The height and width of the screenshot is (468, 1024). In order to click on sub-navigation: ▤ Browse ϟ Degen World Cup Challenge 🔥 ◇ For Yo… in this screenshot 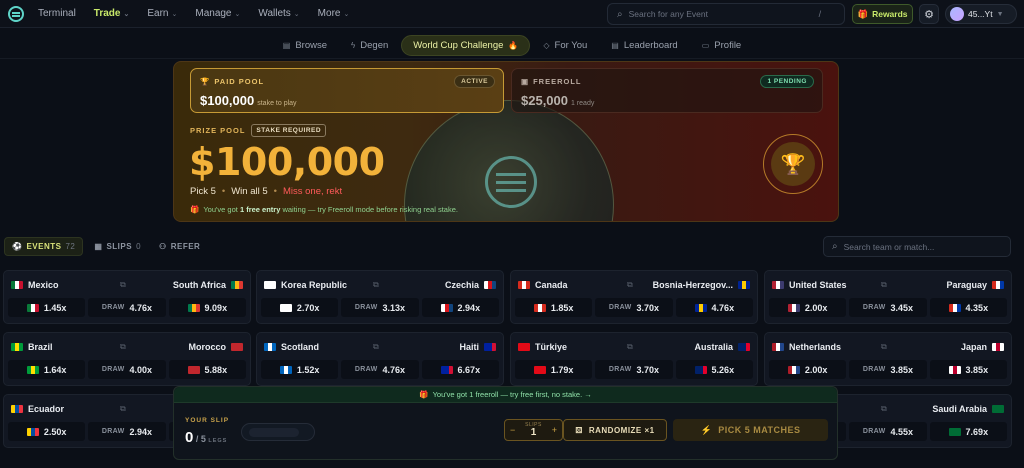, I will do `click(512, 46)`.